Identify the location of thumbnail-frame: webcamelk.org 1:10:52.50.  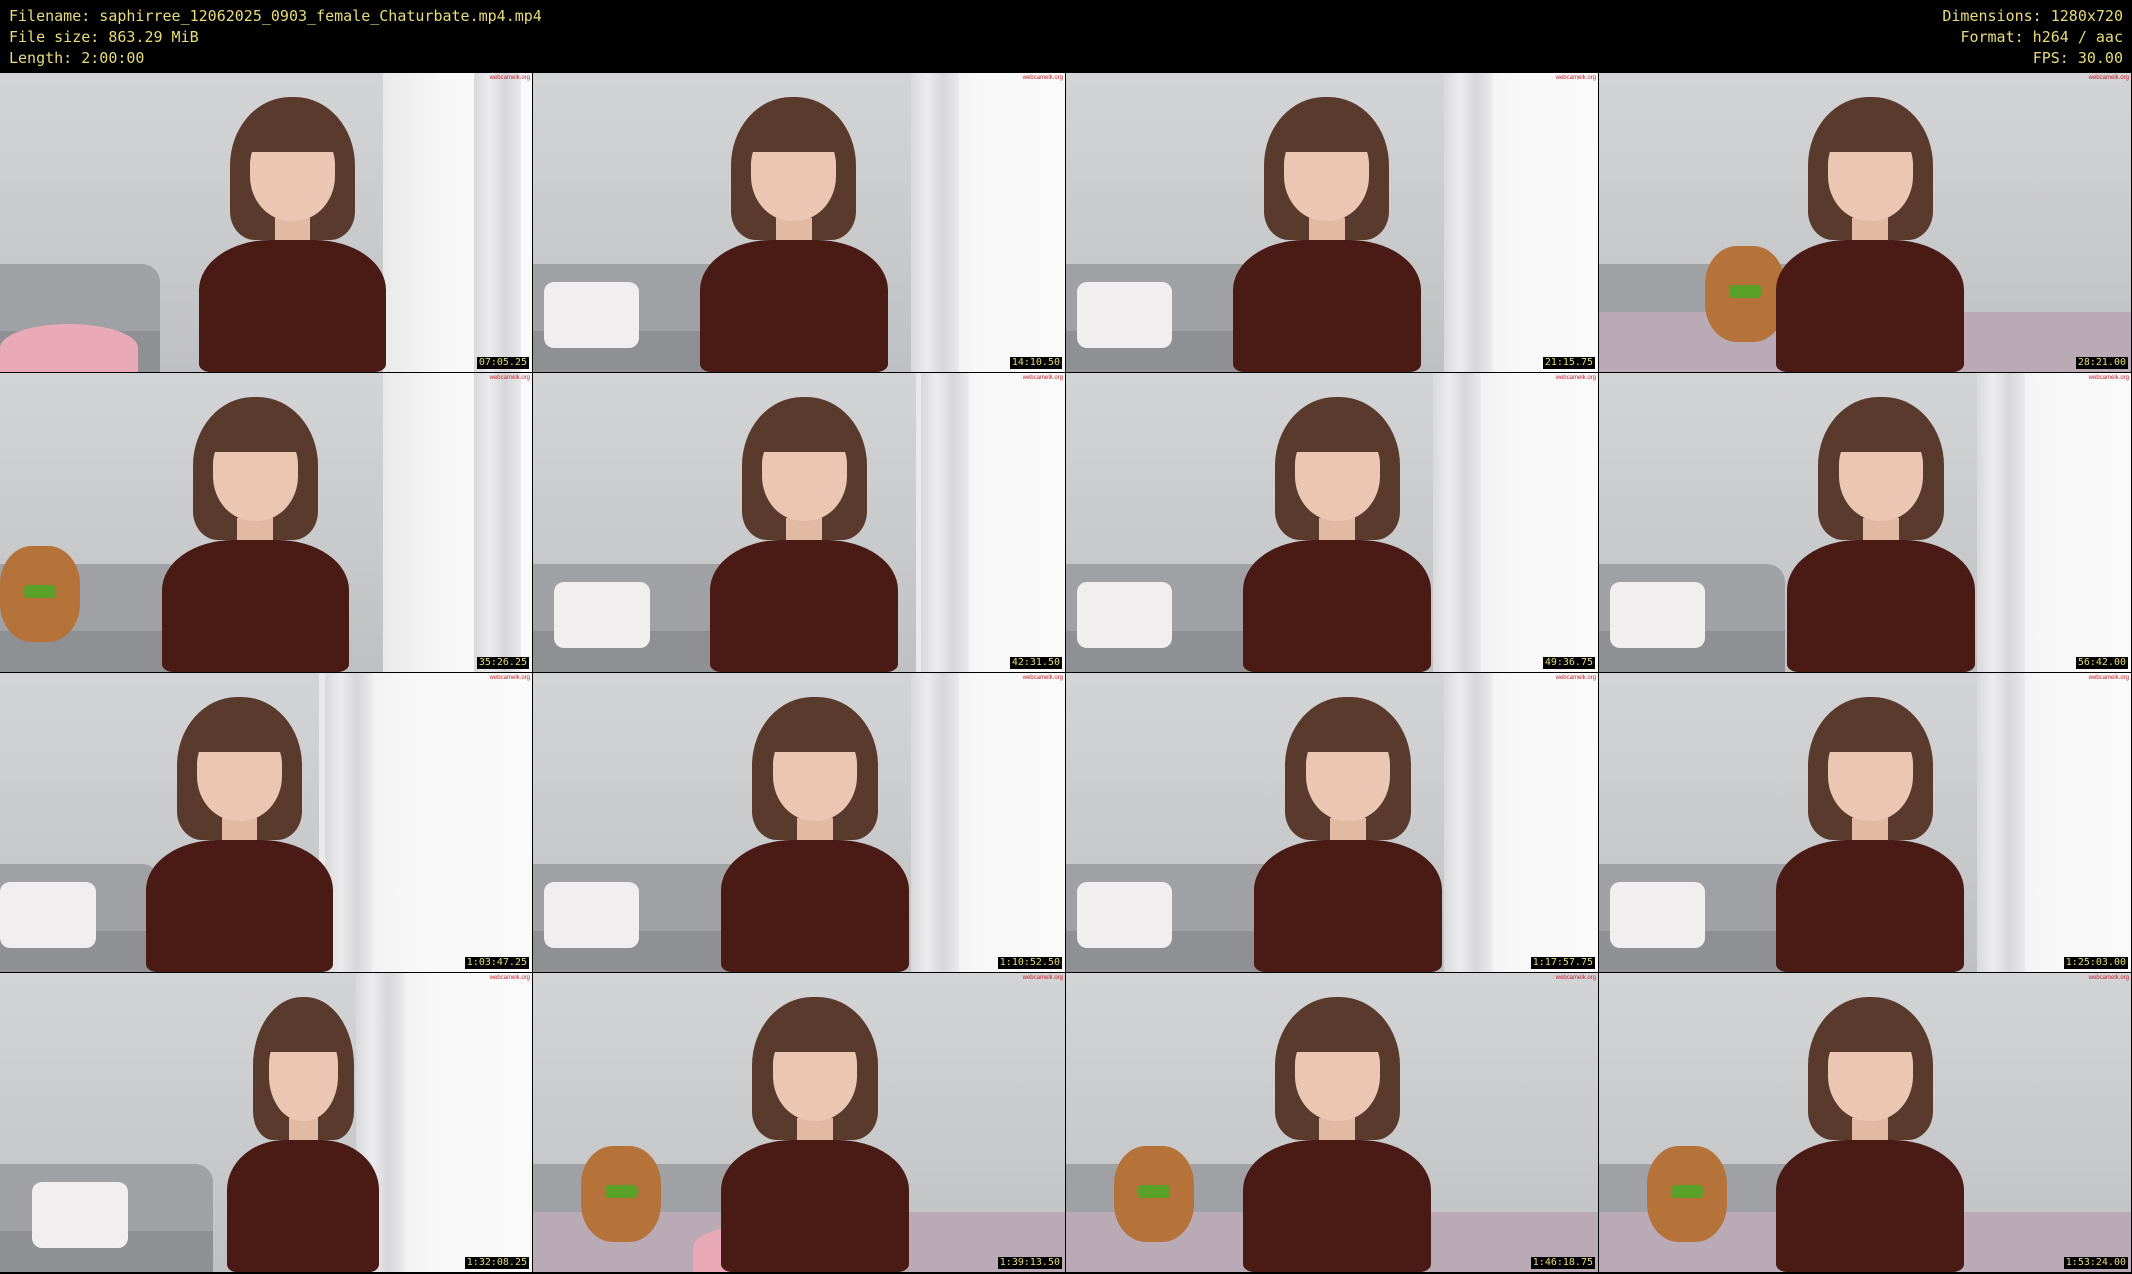
(799, 822).